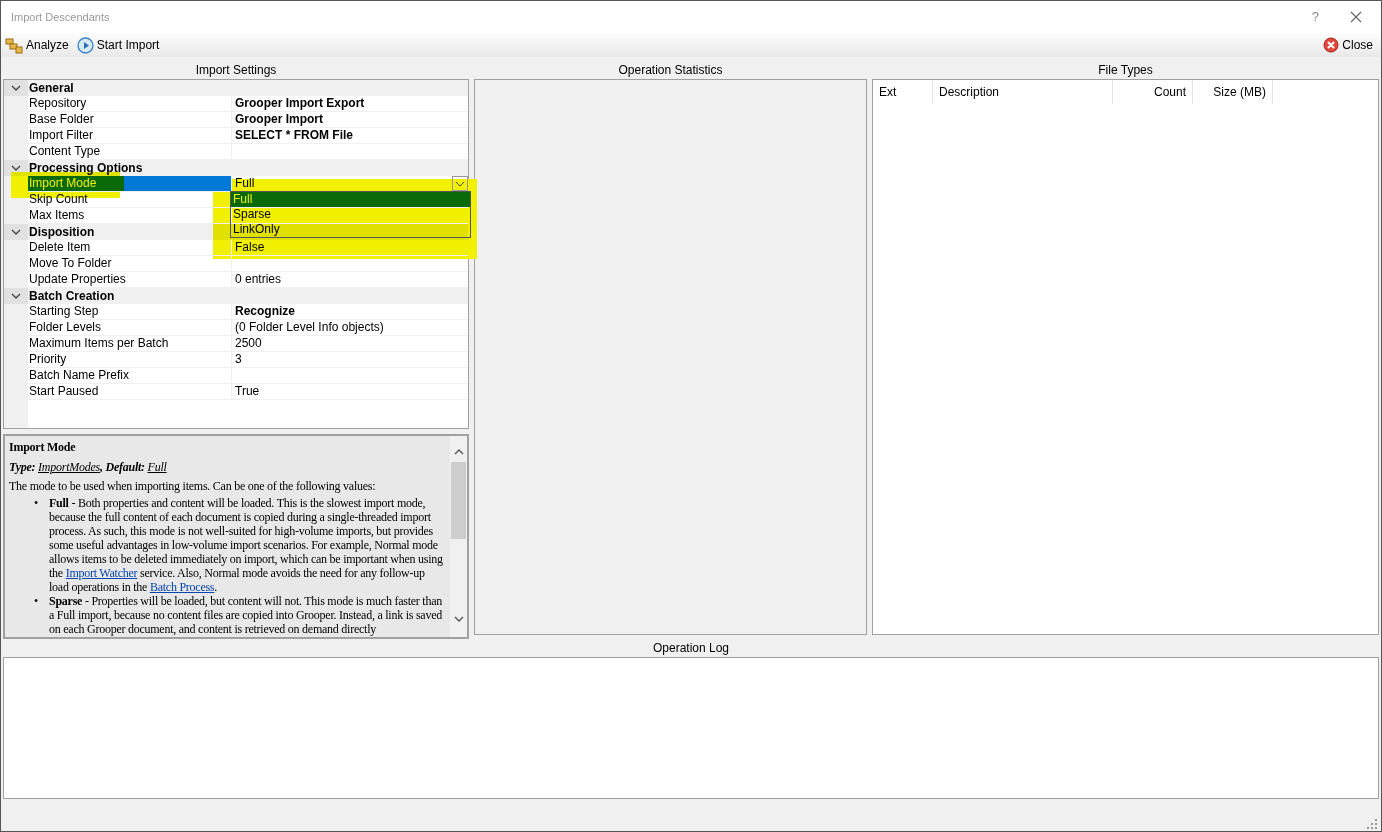 The width and height of the screenshot is (1382, 832). I want to click on property-value: Grooper Import, so click(279, 119).